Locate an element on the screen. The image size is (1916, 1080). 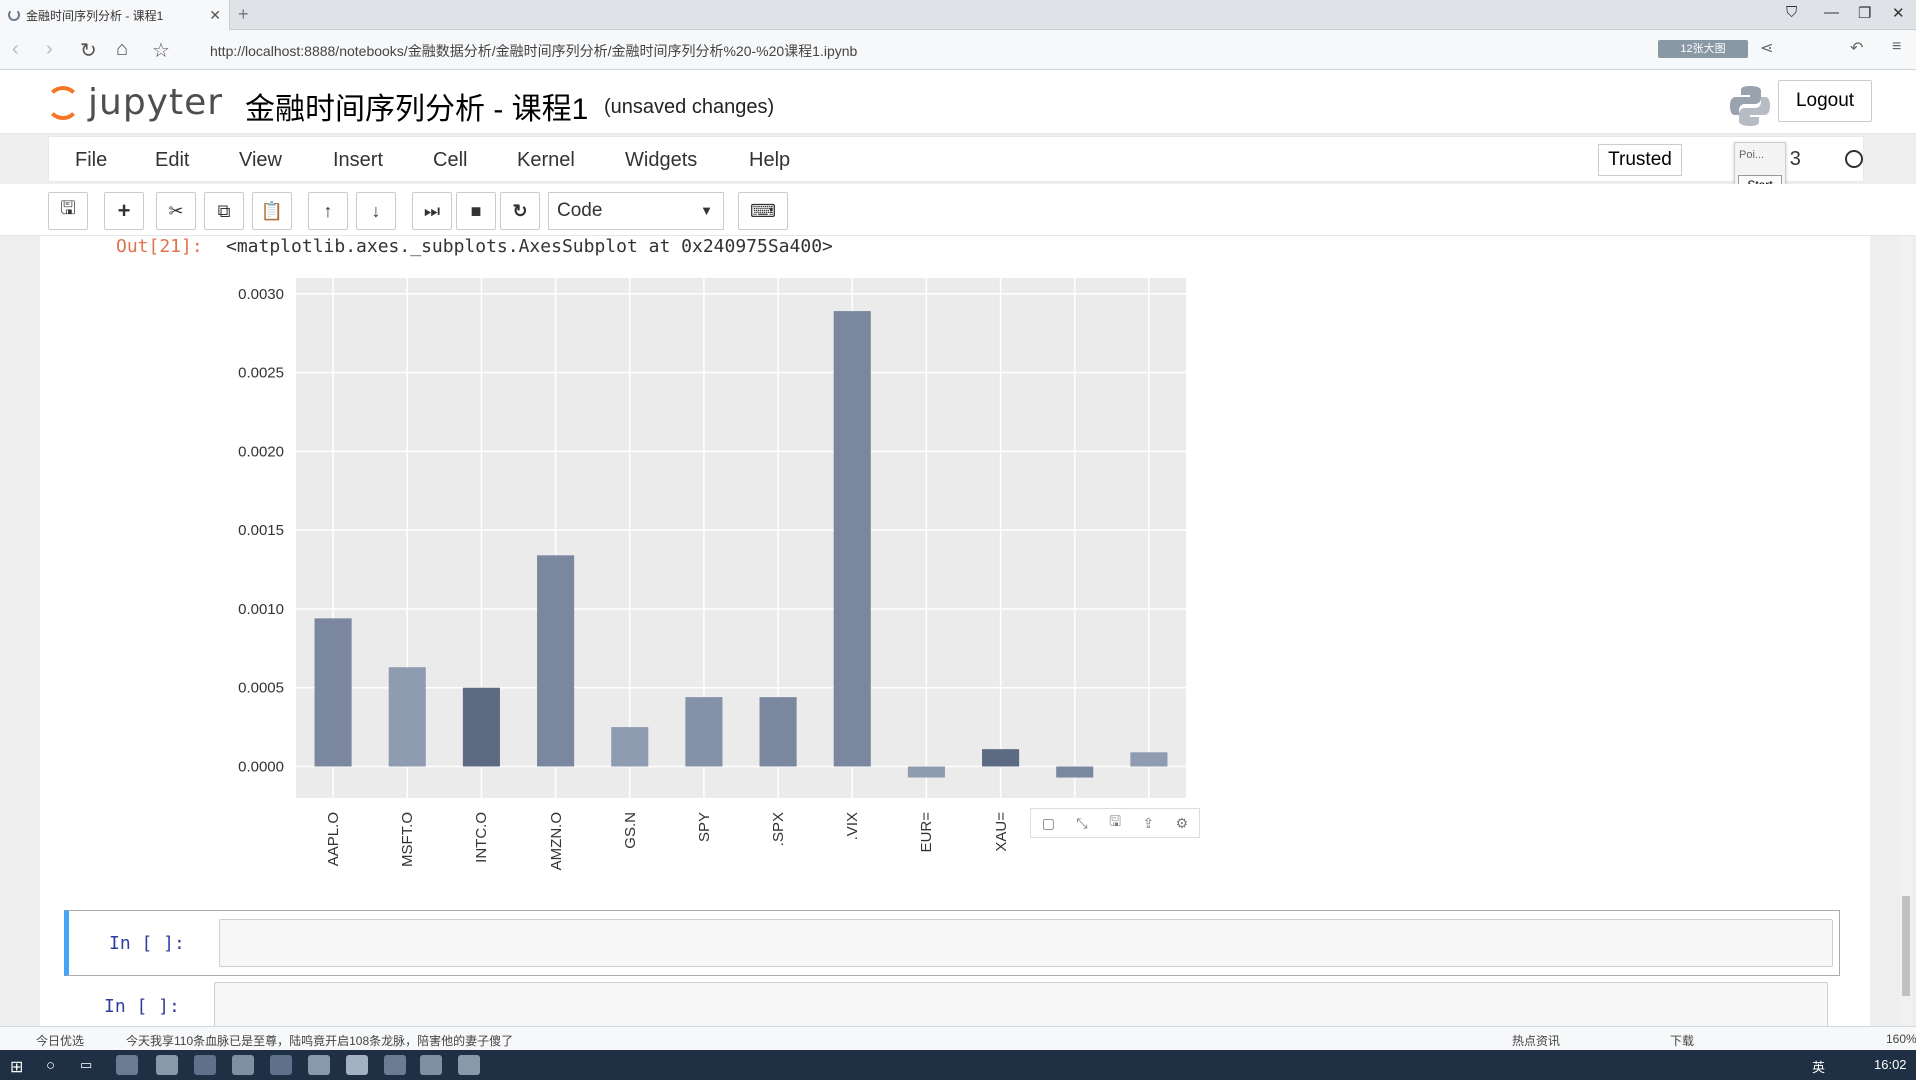
logout-button: Logout is located at coordinates (1825, 101).